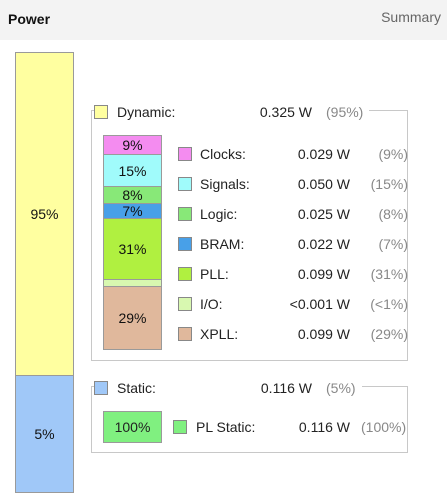 The height and width of the screenshot is (498, 447). What do you see at coordinates (293, 154) in the screenshot?
I see `breakdown-row-clocks: Clocks: 0.029 W (9%)` at bounding box center [293, 154].